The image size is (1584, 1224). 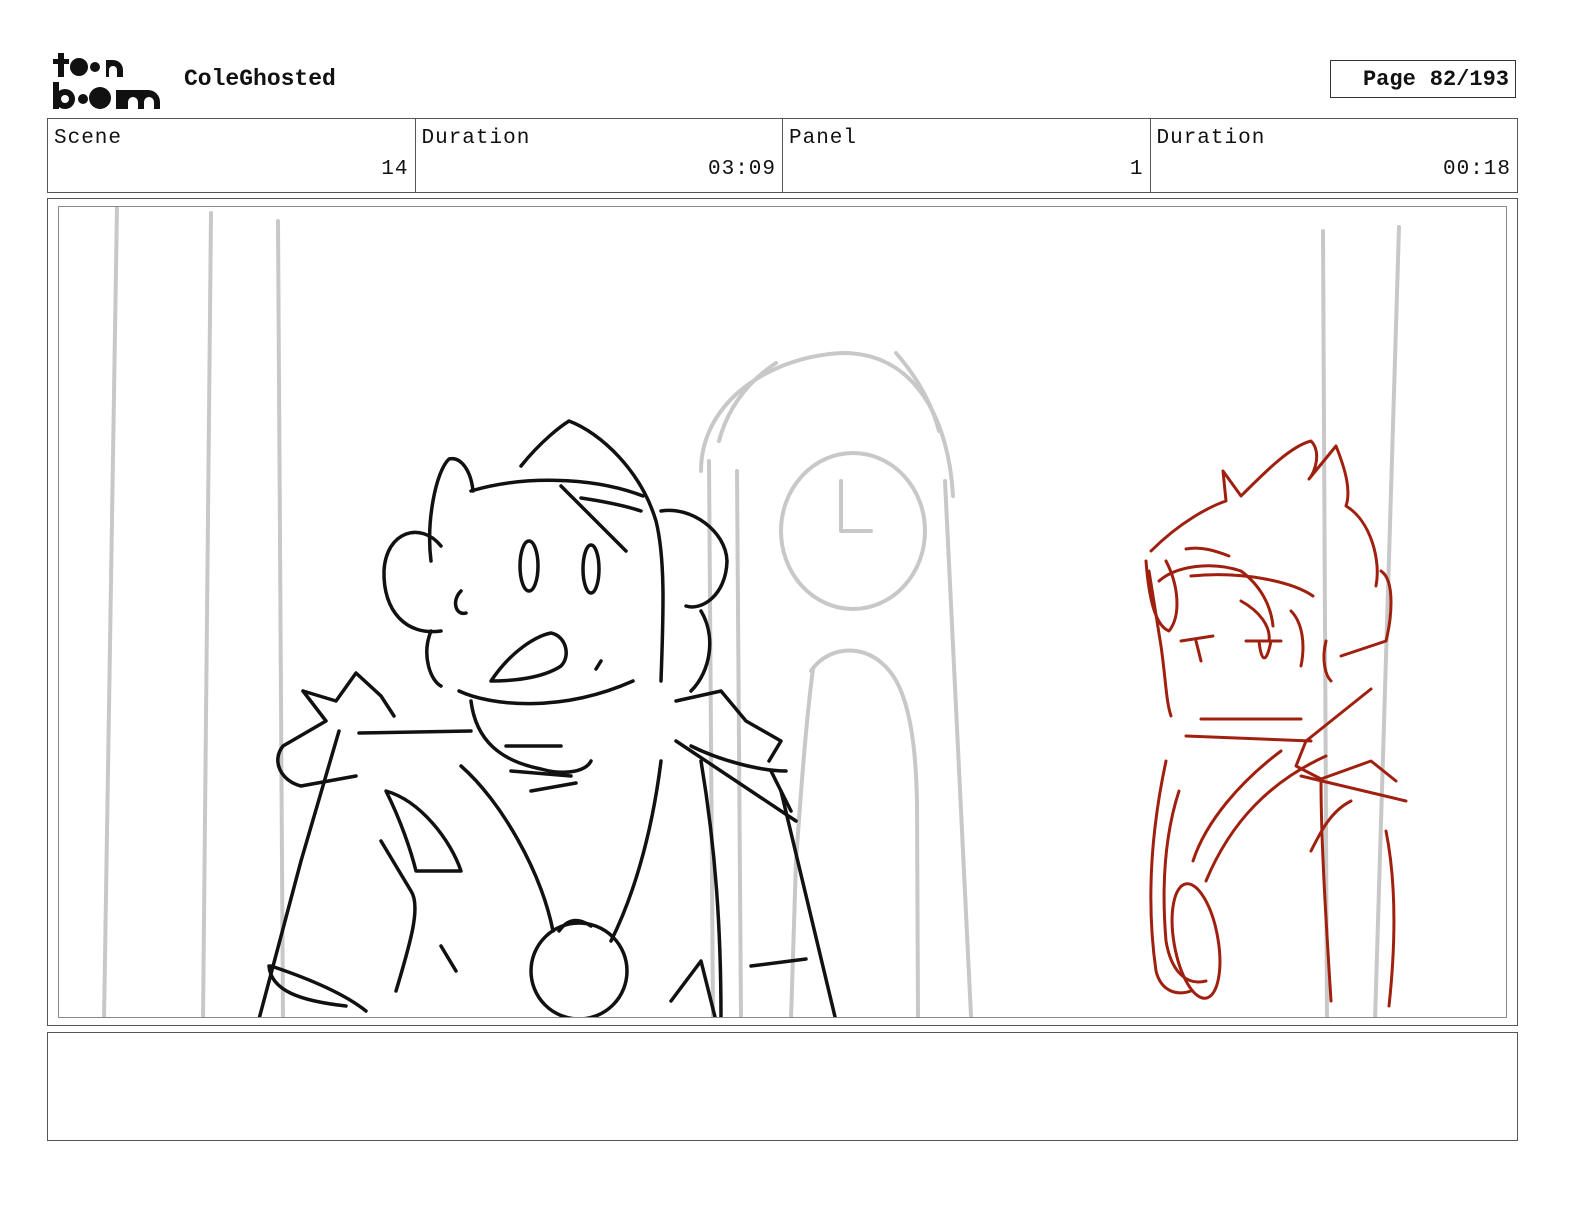 I want to click on scene-value: 14, so click(x=395, y=169).